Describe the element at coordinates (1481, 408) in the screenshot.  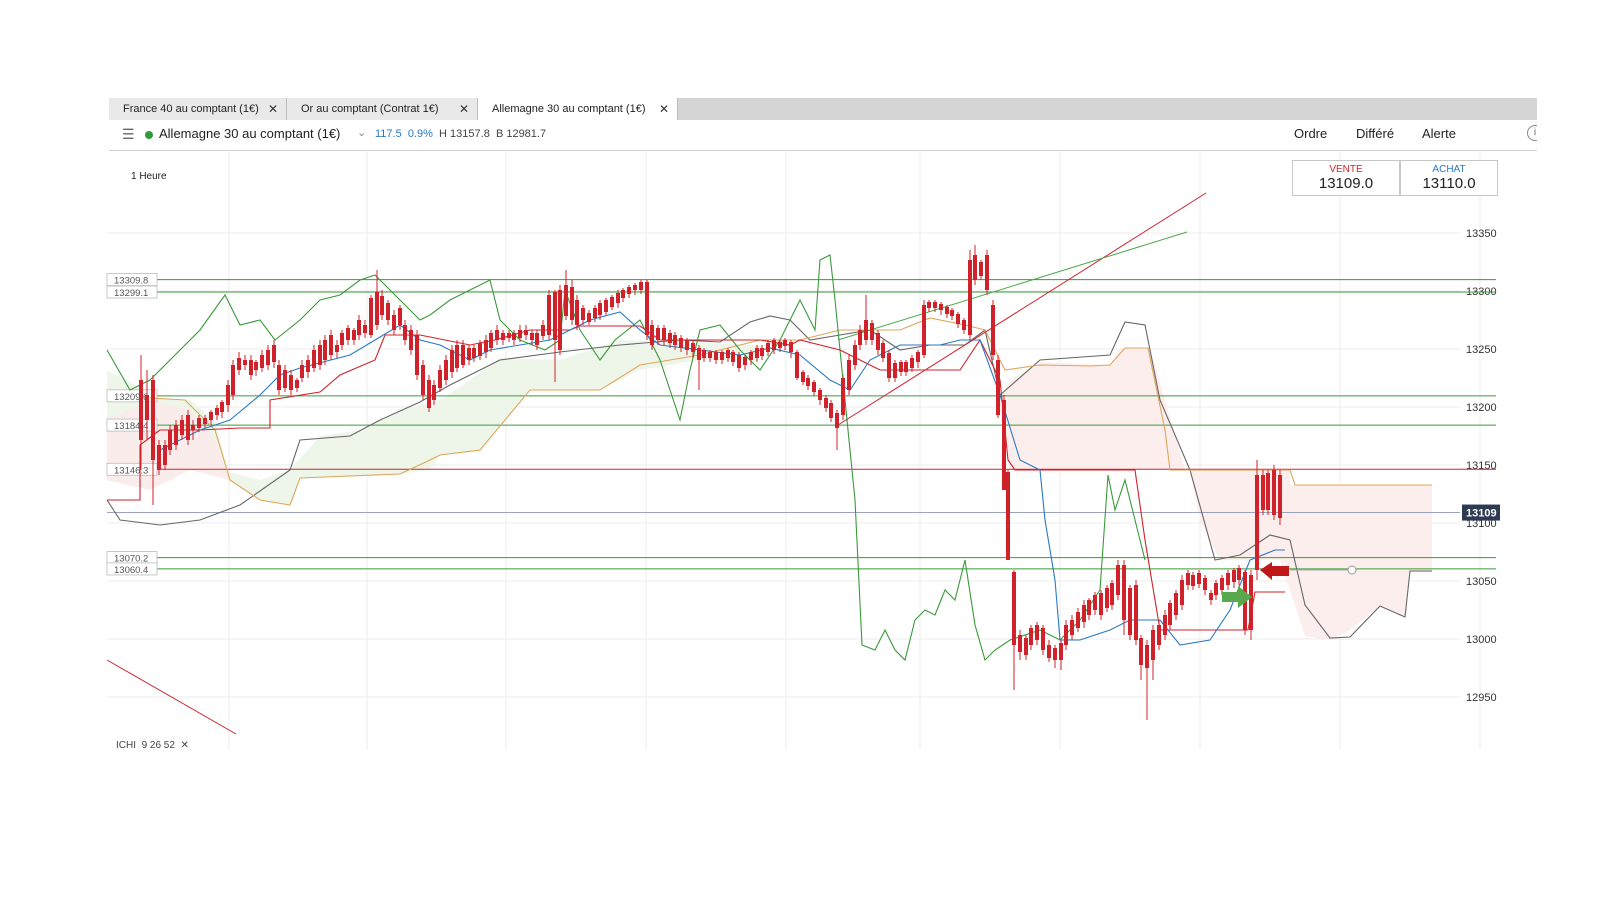
I see `y-tick-label: 13200` at that location.